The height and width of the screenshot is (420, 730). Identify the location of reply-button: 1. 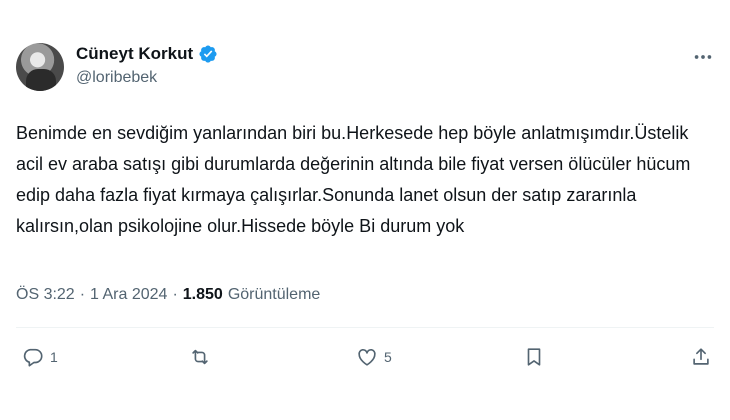
(40, 357).